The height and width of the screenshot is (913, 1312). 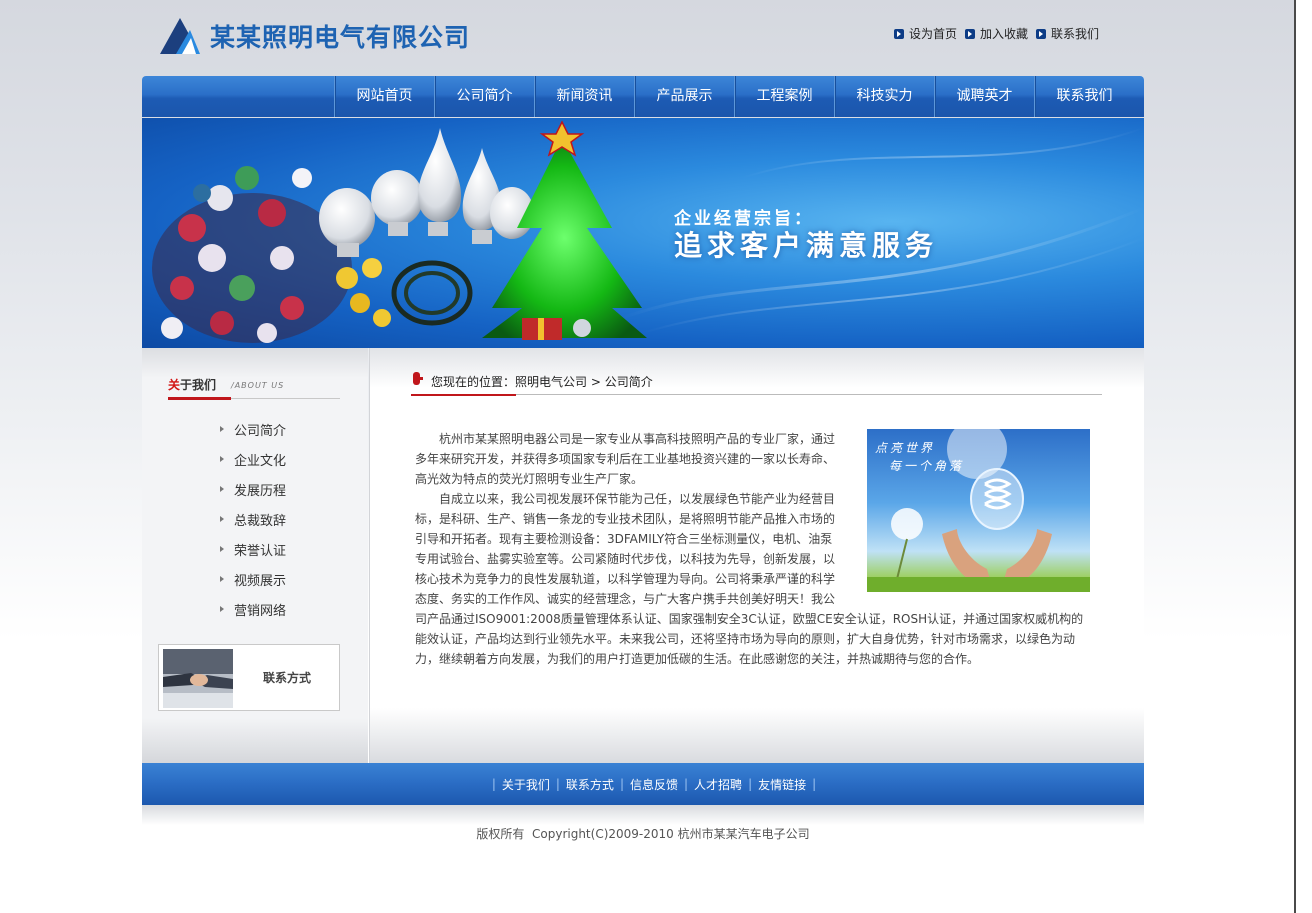 I want to click on sidebar-title-en: /ABOUT US, so click(x=258, y=385).